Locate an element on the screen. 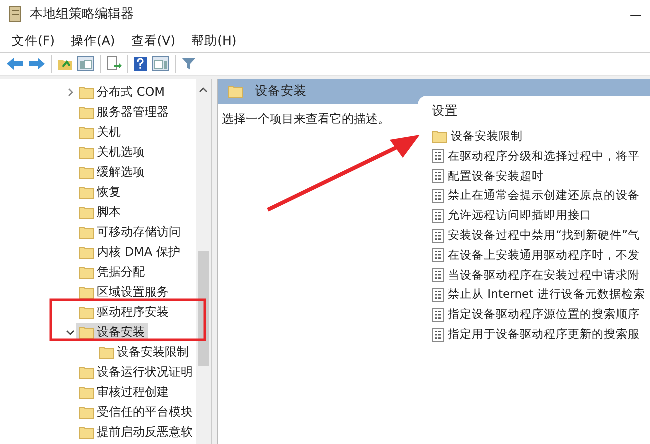 The width and height of the screenshot is (650, 444). tree-item: 可移动存储访问 is located at coordinates (130, 232).